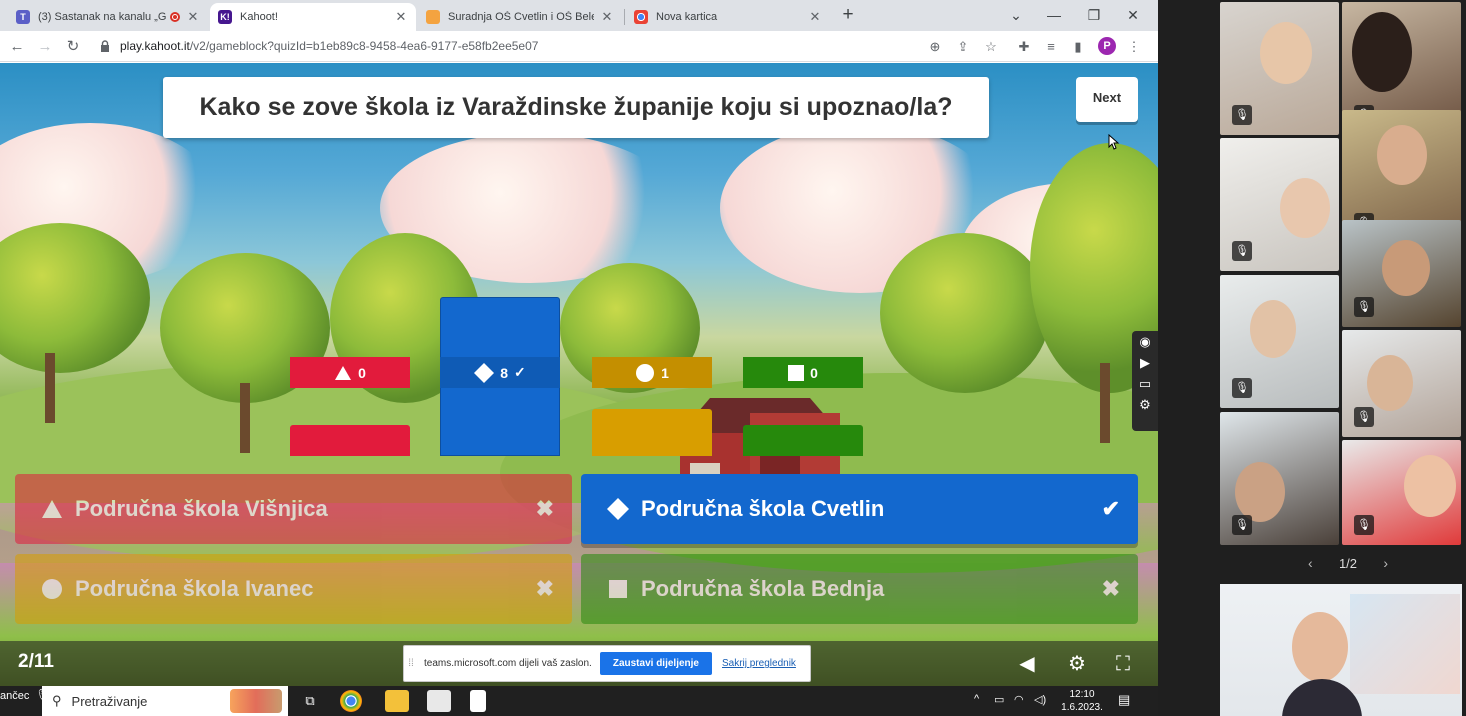 This screenshot has height=716, width=1466. Describe the element at coordinates (1107, 46) in the screenshot. I see `profile-avatar: P` at that location.